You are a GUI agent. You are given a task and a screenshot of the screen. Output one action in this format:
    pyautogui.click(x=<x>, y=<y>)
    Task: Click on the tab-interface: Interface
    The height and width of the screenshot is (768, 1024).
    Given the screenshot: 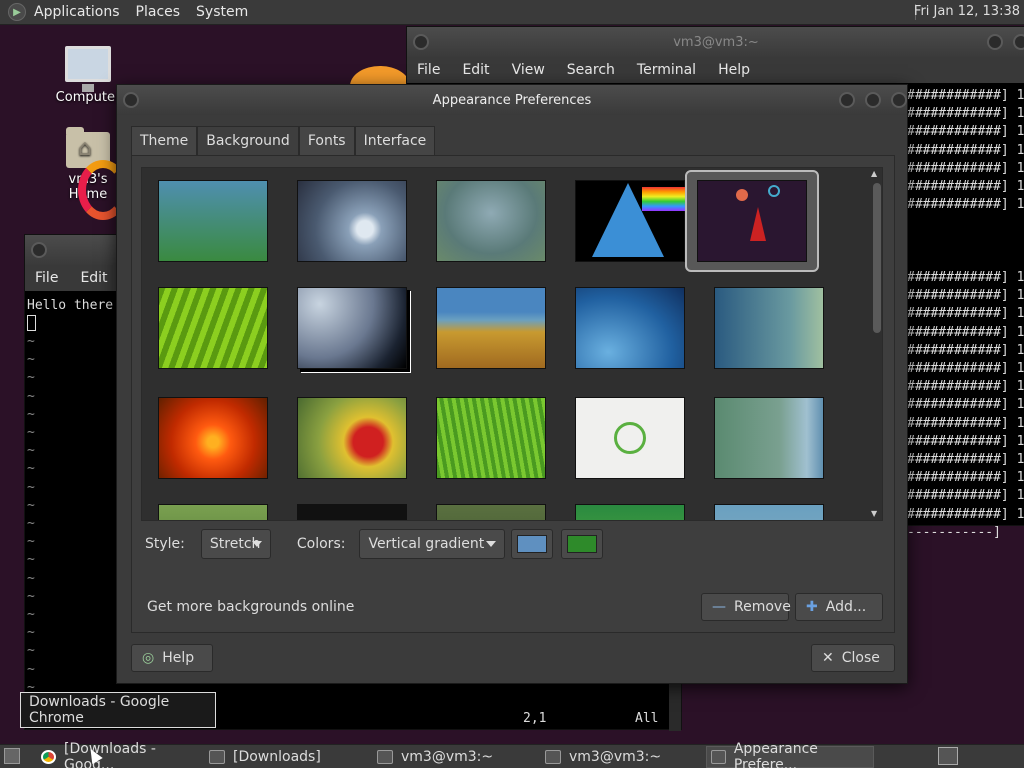 What is the action you would take?
    pyautogui.click(x=395, y=141)
    